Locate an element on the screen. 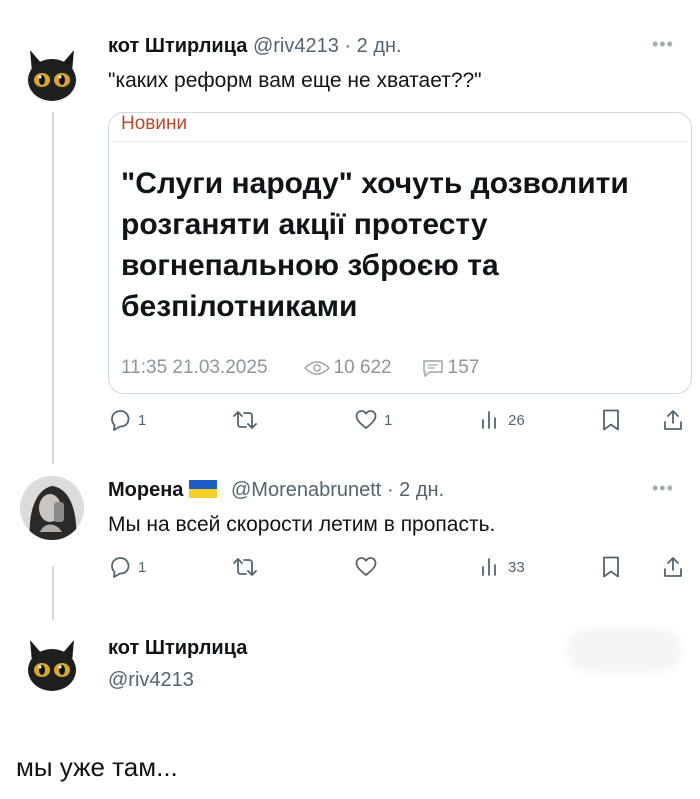 The height and width of the screenshot is (799, 700). comment-icon is located at coordinates (432, 368).